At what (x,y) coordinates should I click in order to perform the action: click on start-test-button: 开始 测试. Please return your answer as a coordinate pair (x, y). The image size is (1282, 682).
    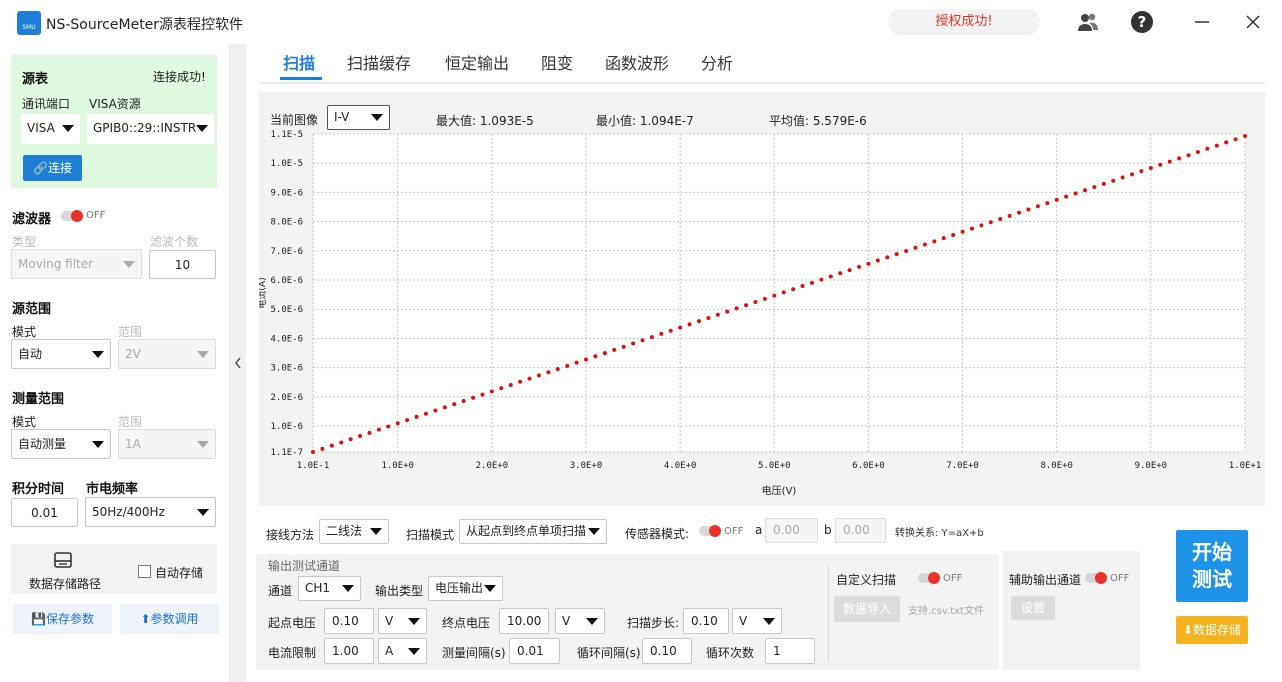
    Looking at the image, I should click on (1212, 566).